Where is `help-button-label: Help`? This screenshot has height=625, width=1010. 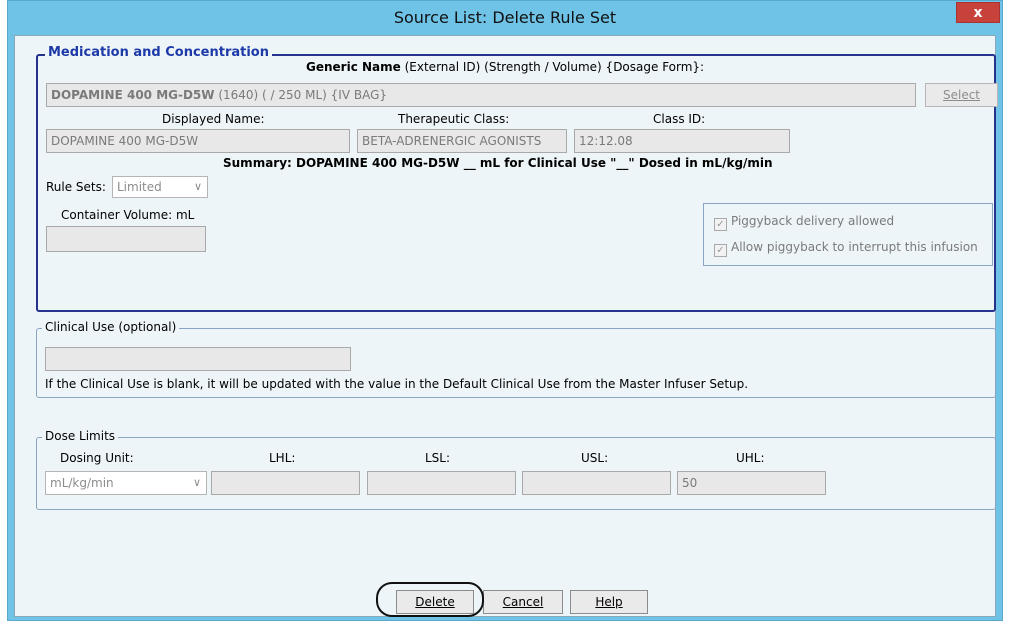 help-button-label: Help is located at coordinates (609, 602).